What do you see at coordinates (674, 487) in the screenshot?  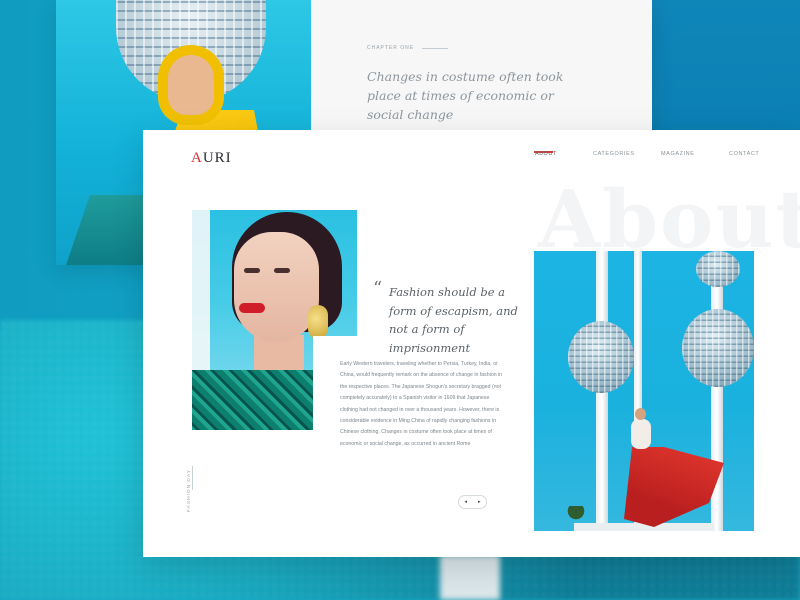 I see `red-skirt` at bounding box center [674, 487].